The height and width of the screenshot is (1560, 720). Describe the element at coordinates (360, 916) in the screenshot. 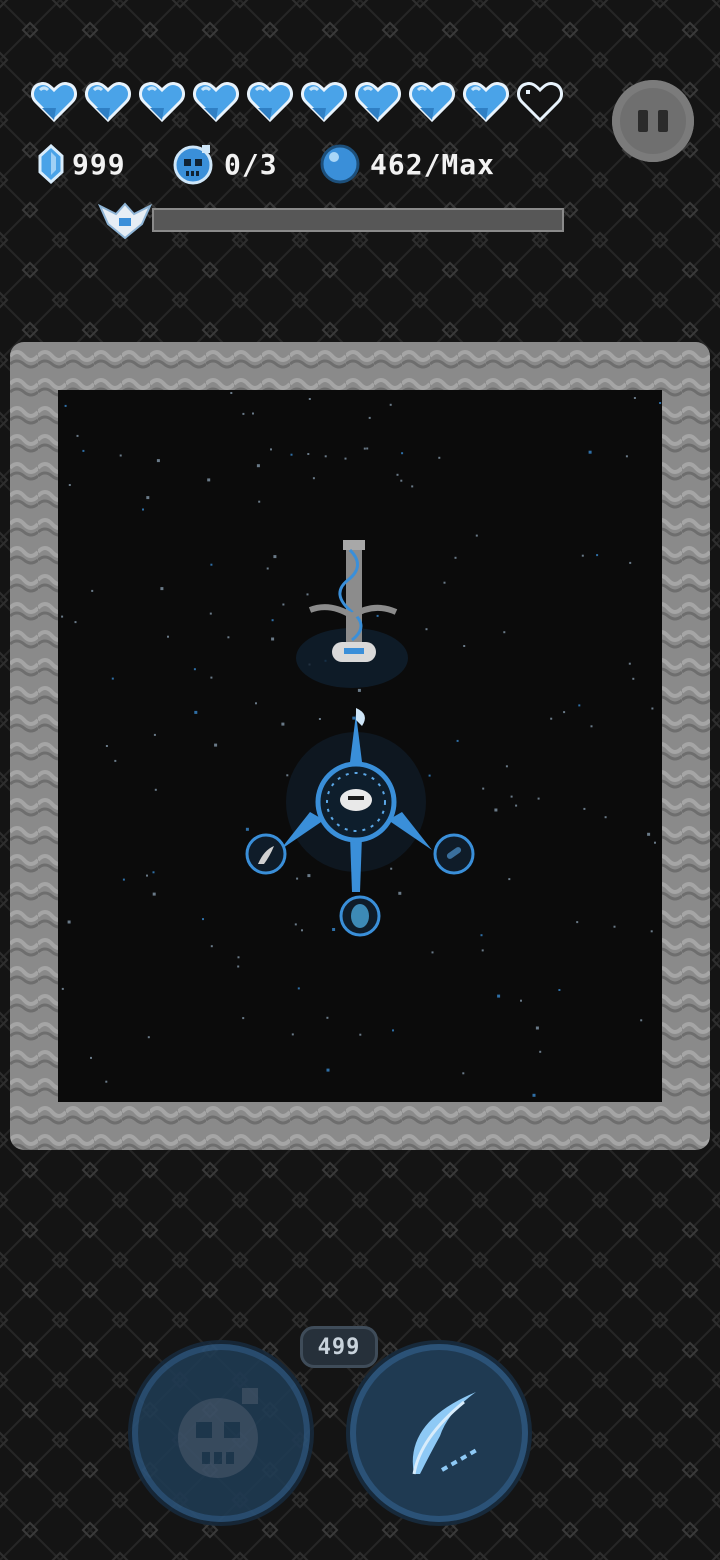

I see `altar-slot-egg` at that location.